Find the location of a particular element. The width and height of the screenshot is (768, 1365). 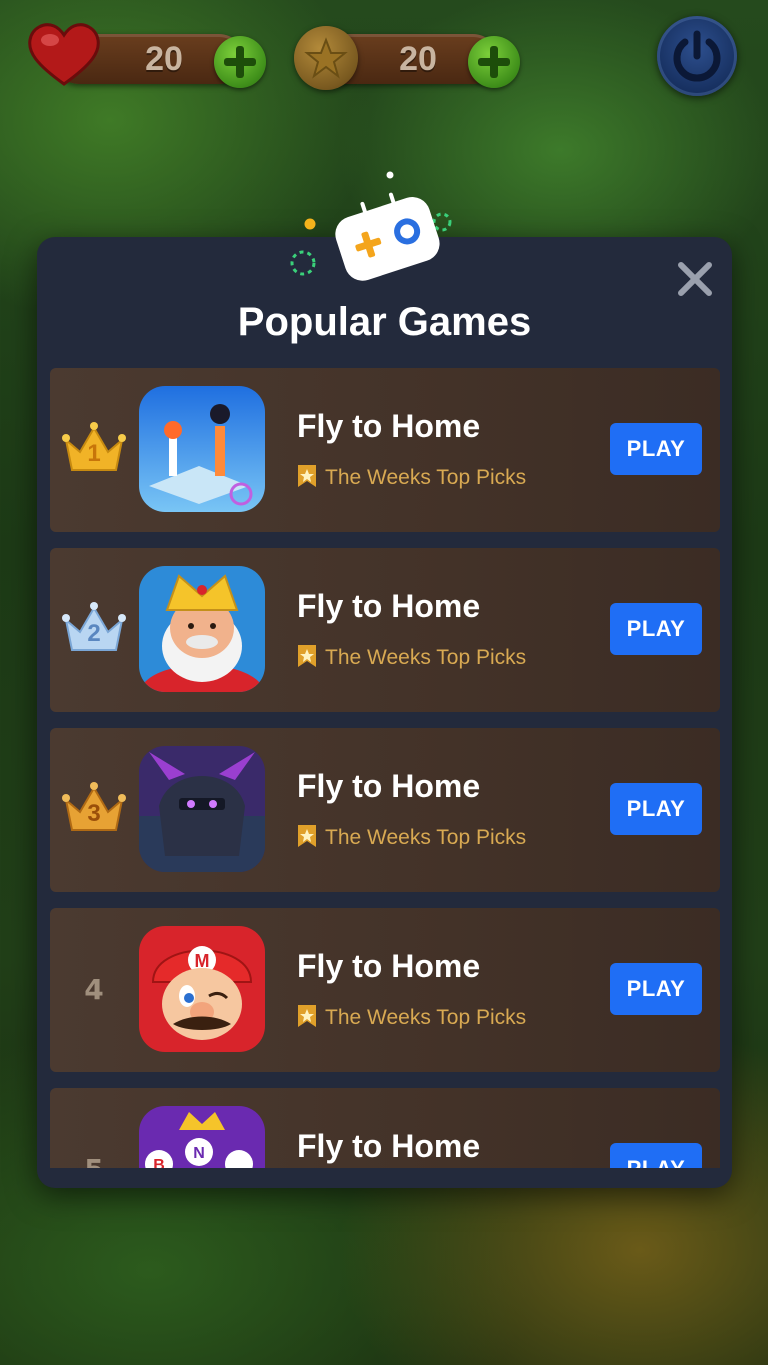

coin-icon is located at coordinates (326, 58).